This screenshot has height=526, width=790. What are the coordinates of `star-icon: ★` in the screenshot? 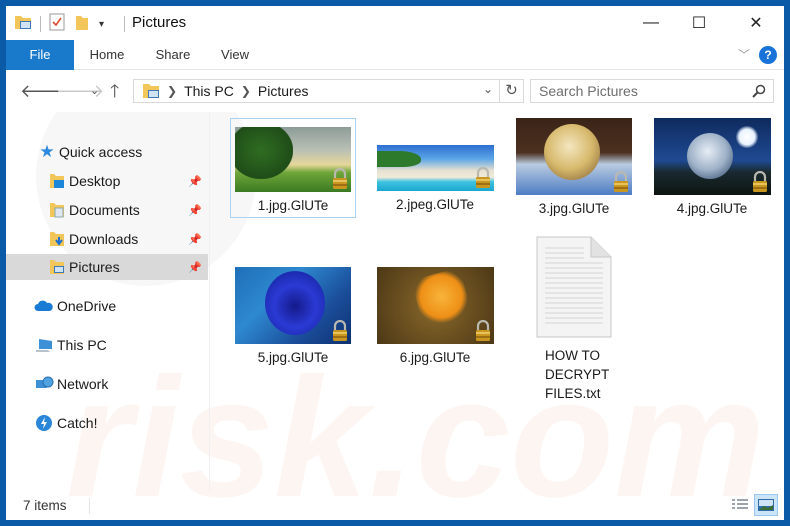 It's located at (47, 151).